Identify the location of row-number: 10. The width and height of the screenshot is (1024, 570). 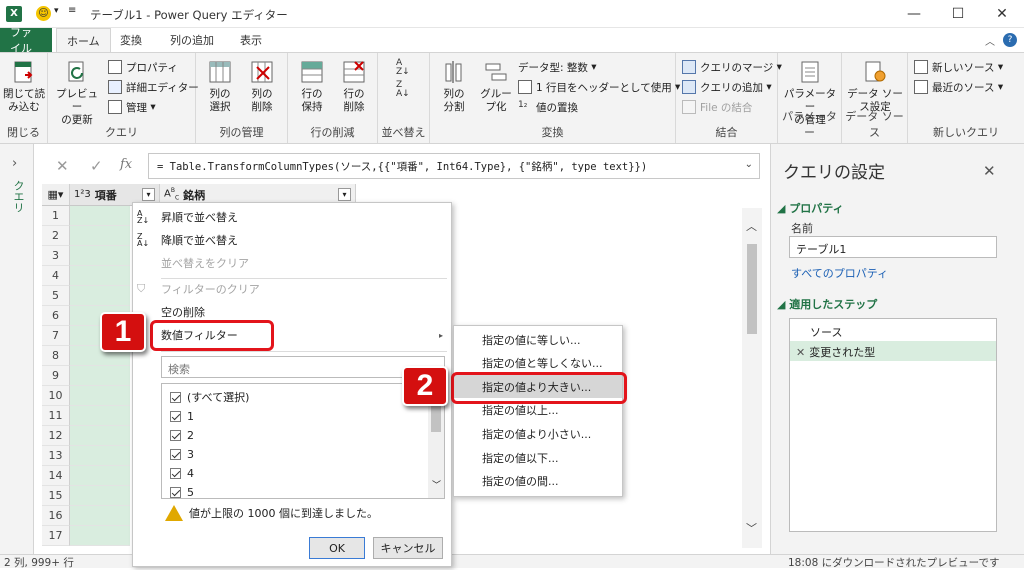
(56, 396).